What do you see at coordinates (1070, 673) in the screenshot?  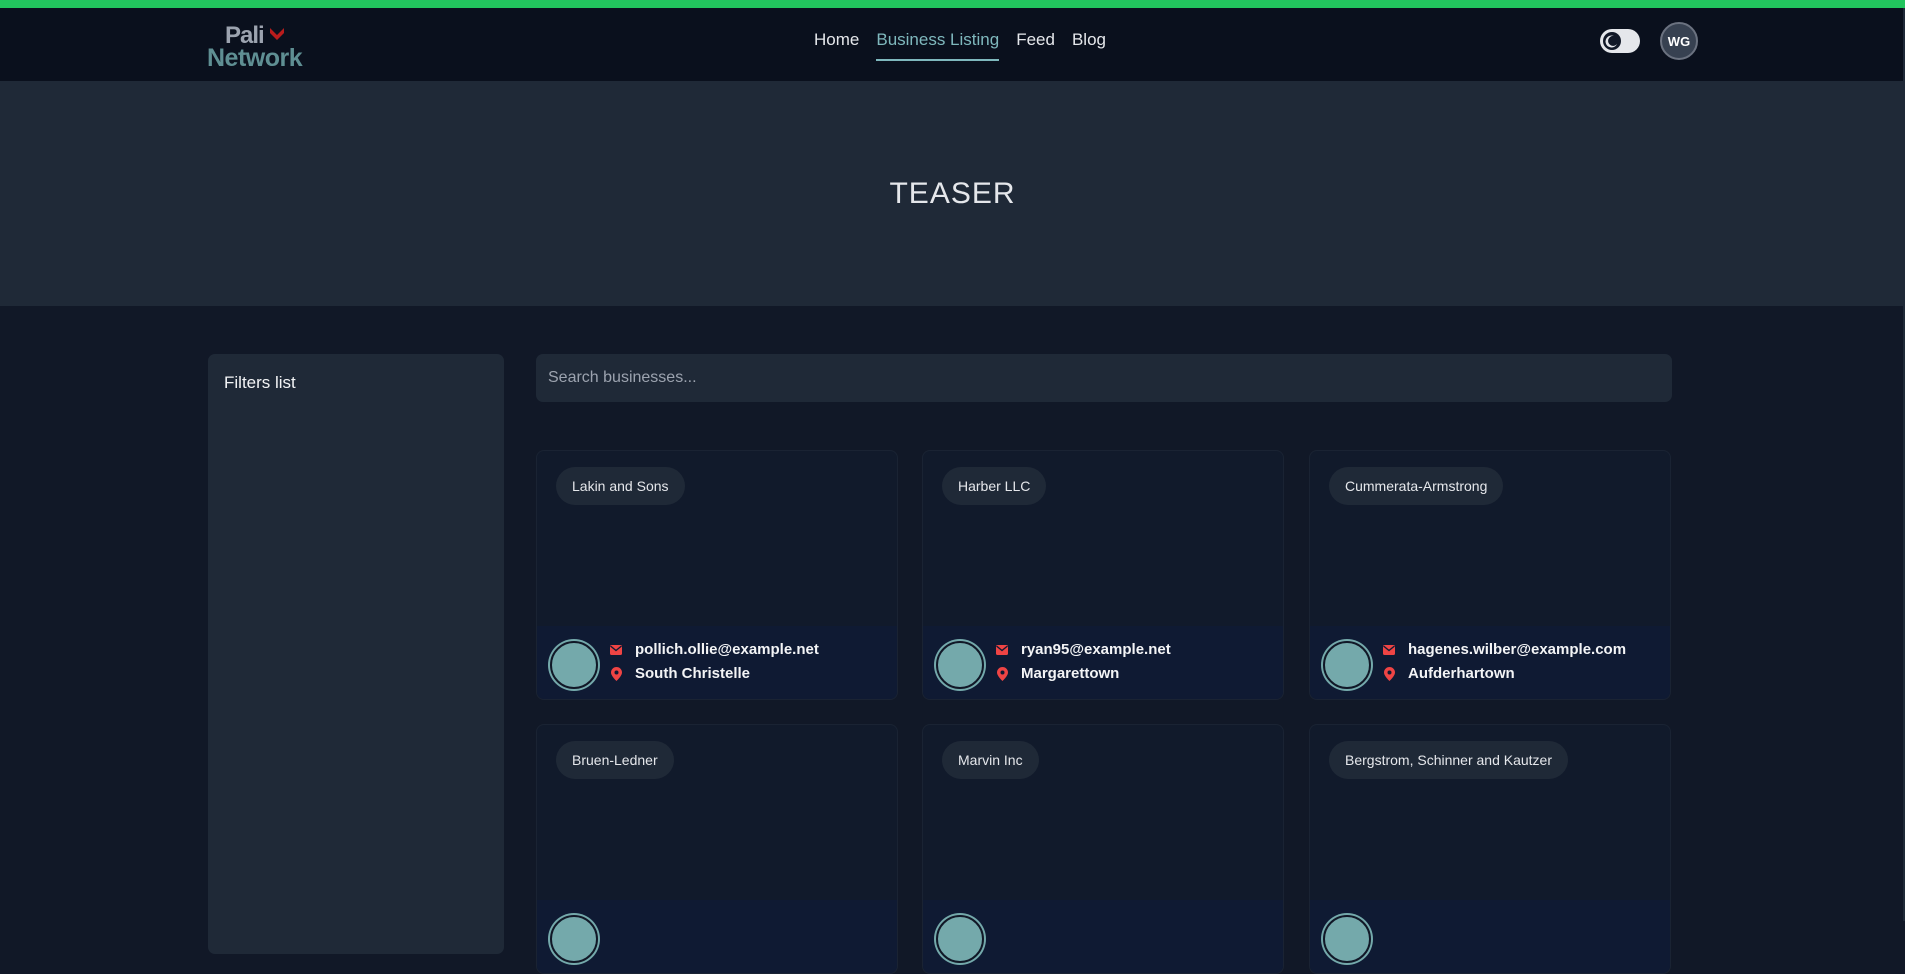 I see `business-location: Margarettown` at bounding box center [1070, 673].